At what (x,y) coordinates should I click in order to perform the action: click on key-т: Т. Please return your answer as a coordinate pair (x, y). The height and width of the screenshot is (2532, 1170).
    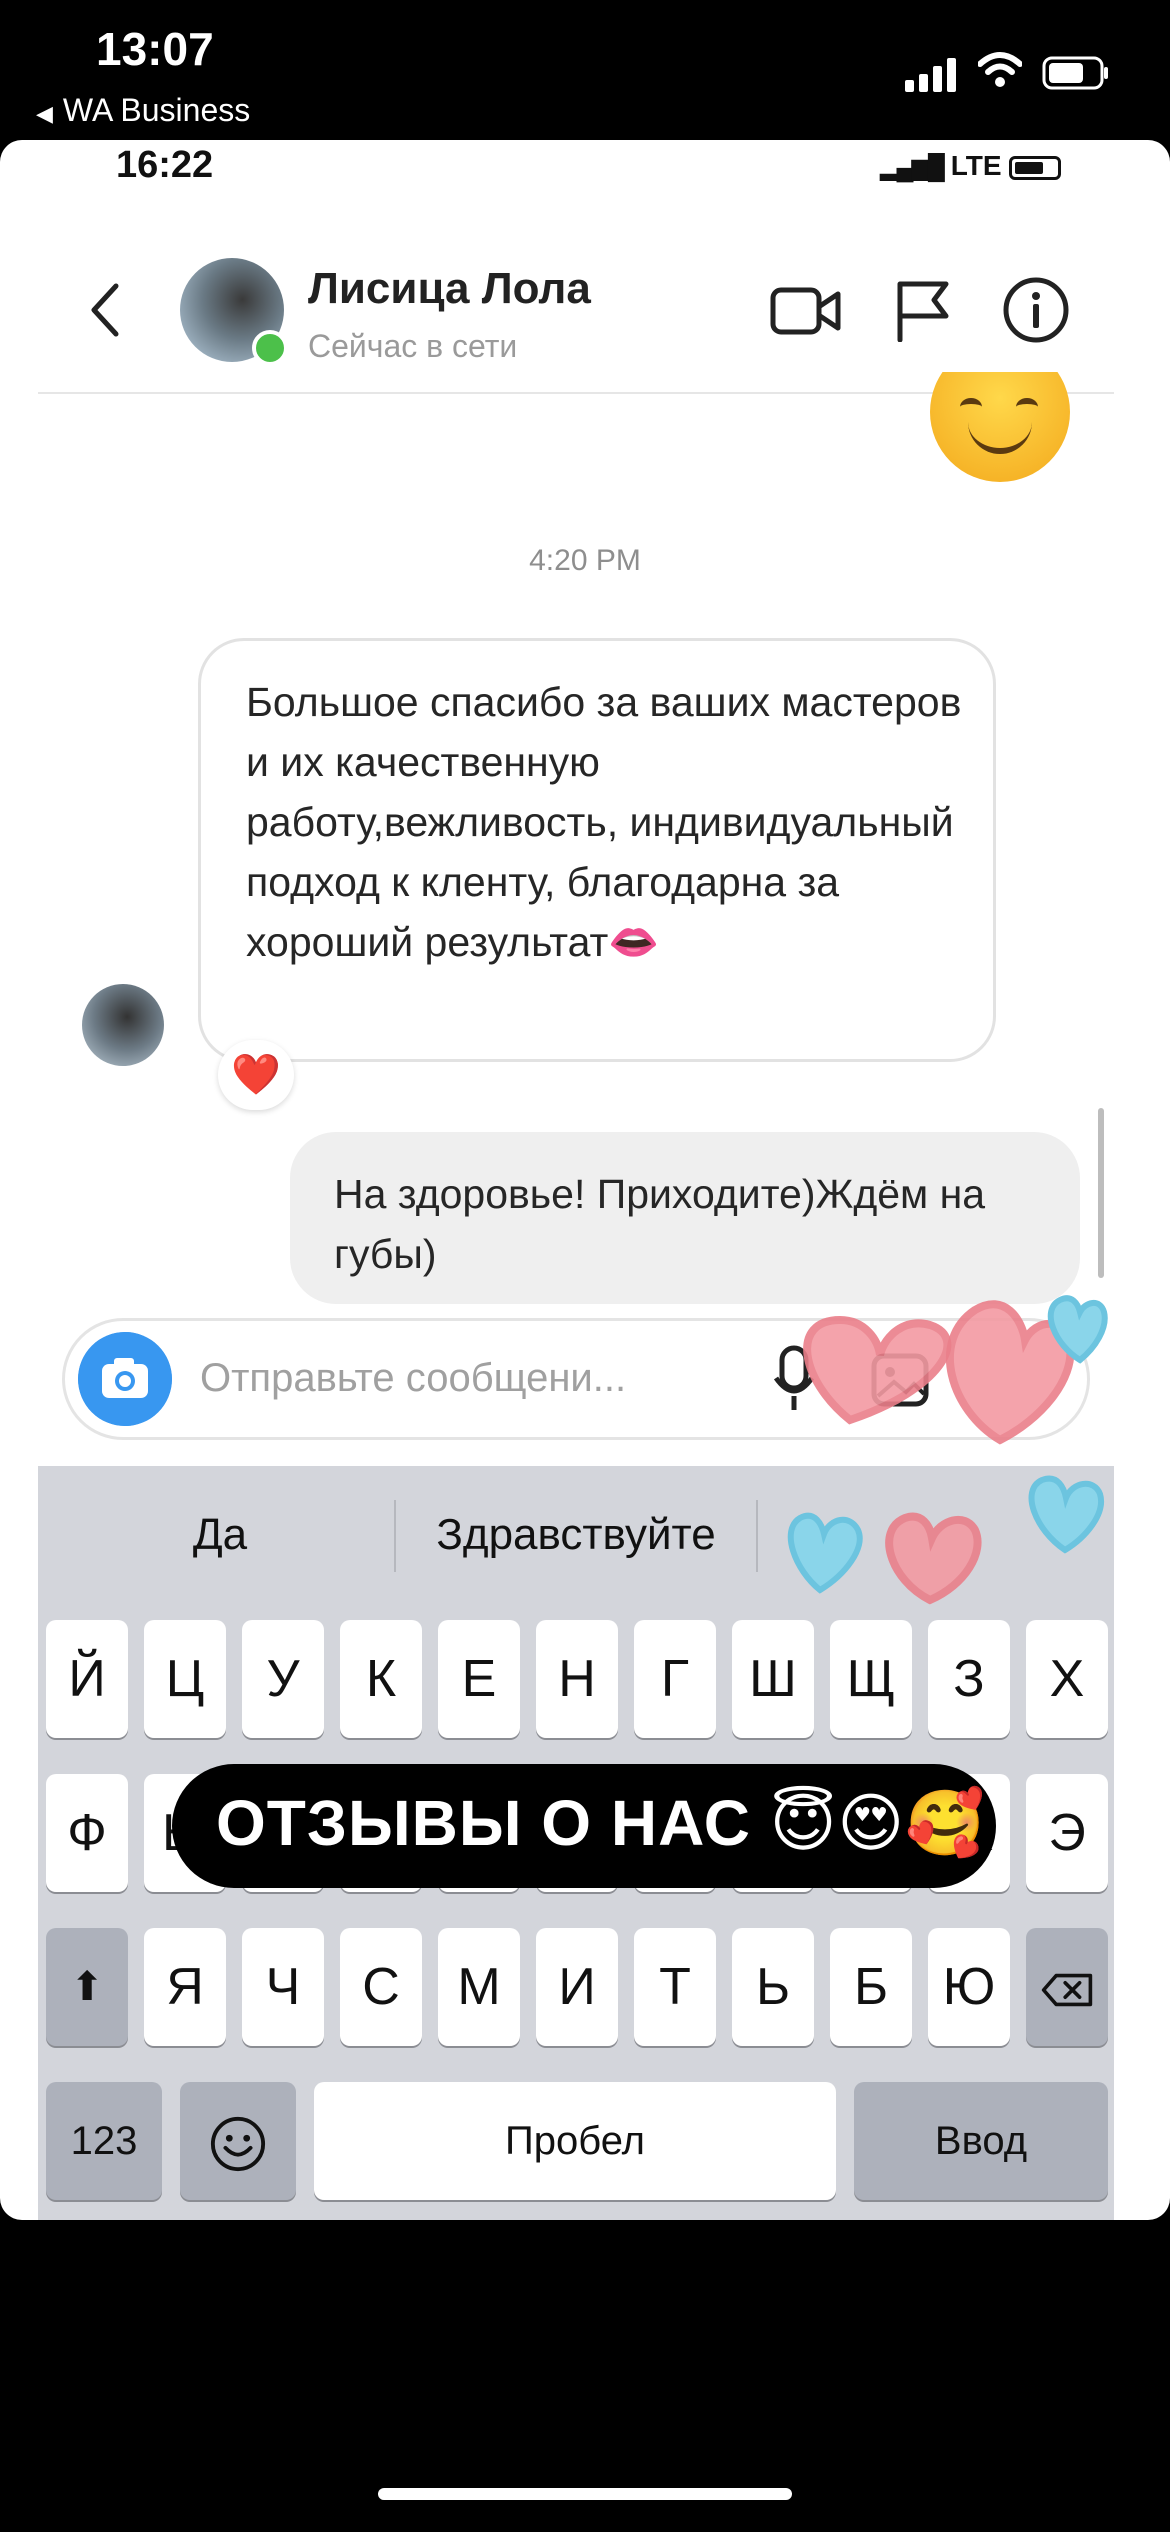
    Looking at the image, I should click on (675, 1987).